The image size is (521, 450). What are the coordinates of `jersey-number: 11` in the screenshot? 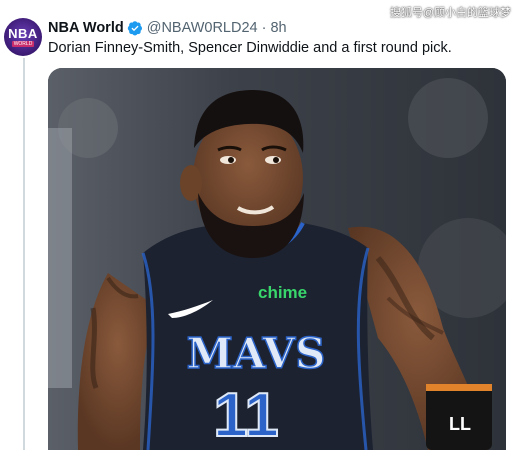 It's located at (246, 415).